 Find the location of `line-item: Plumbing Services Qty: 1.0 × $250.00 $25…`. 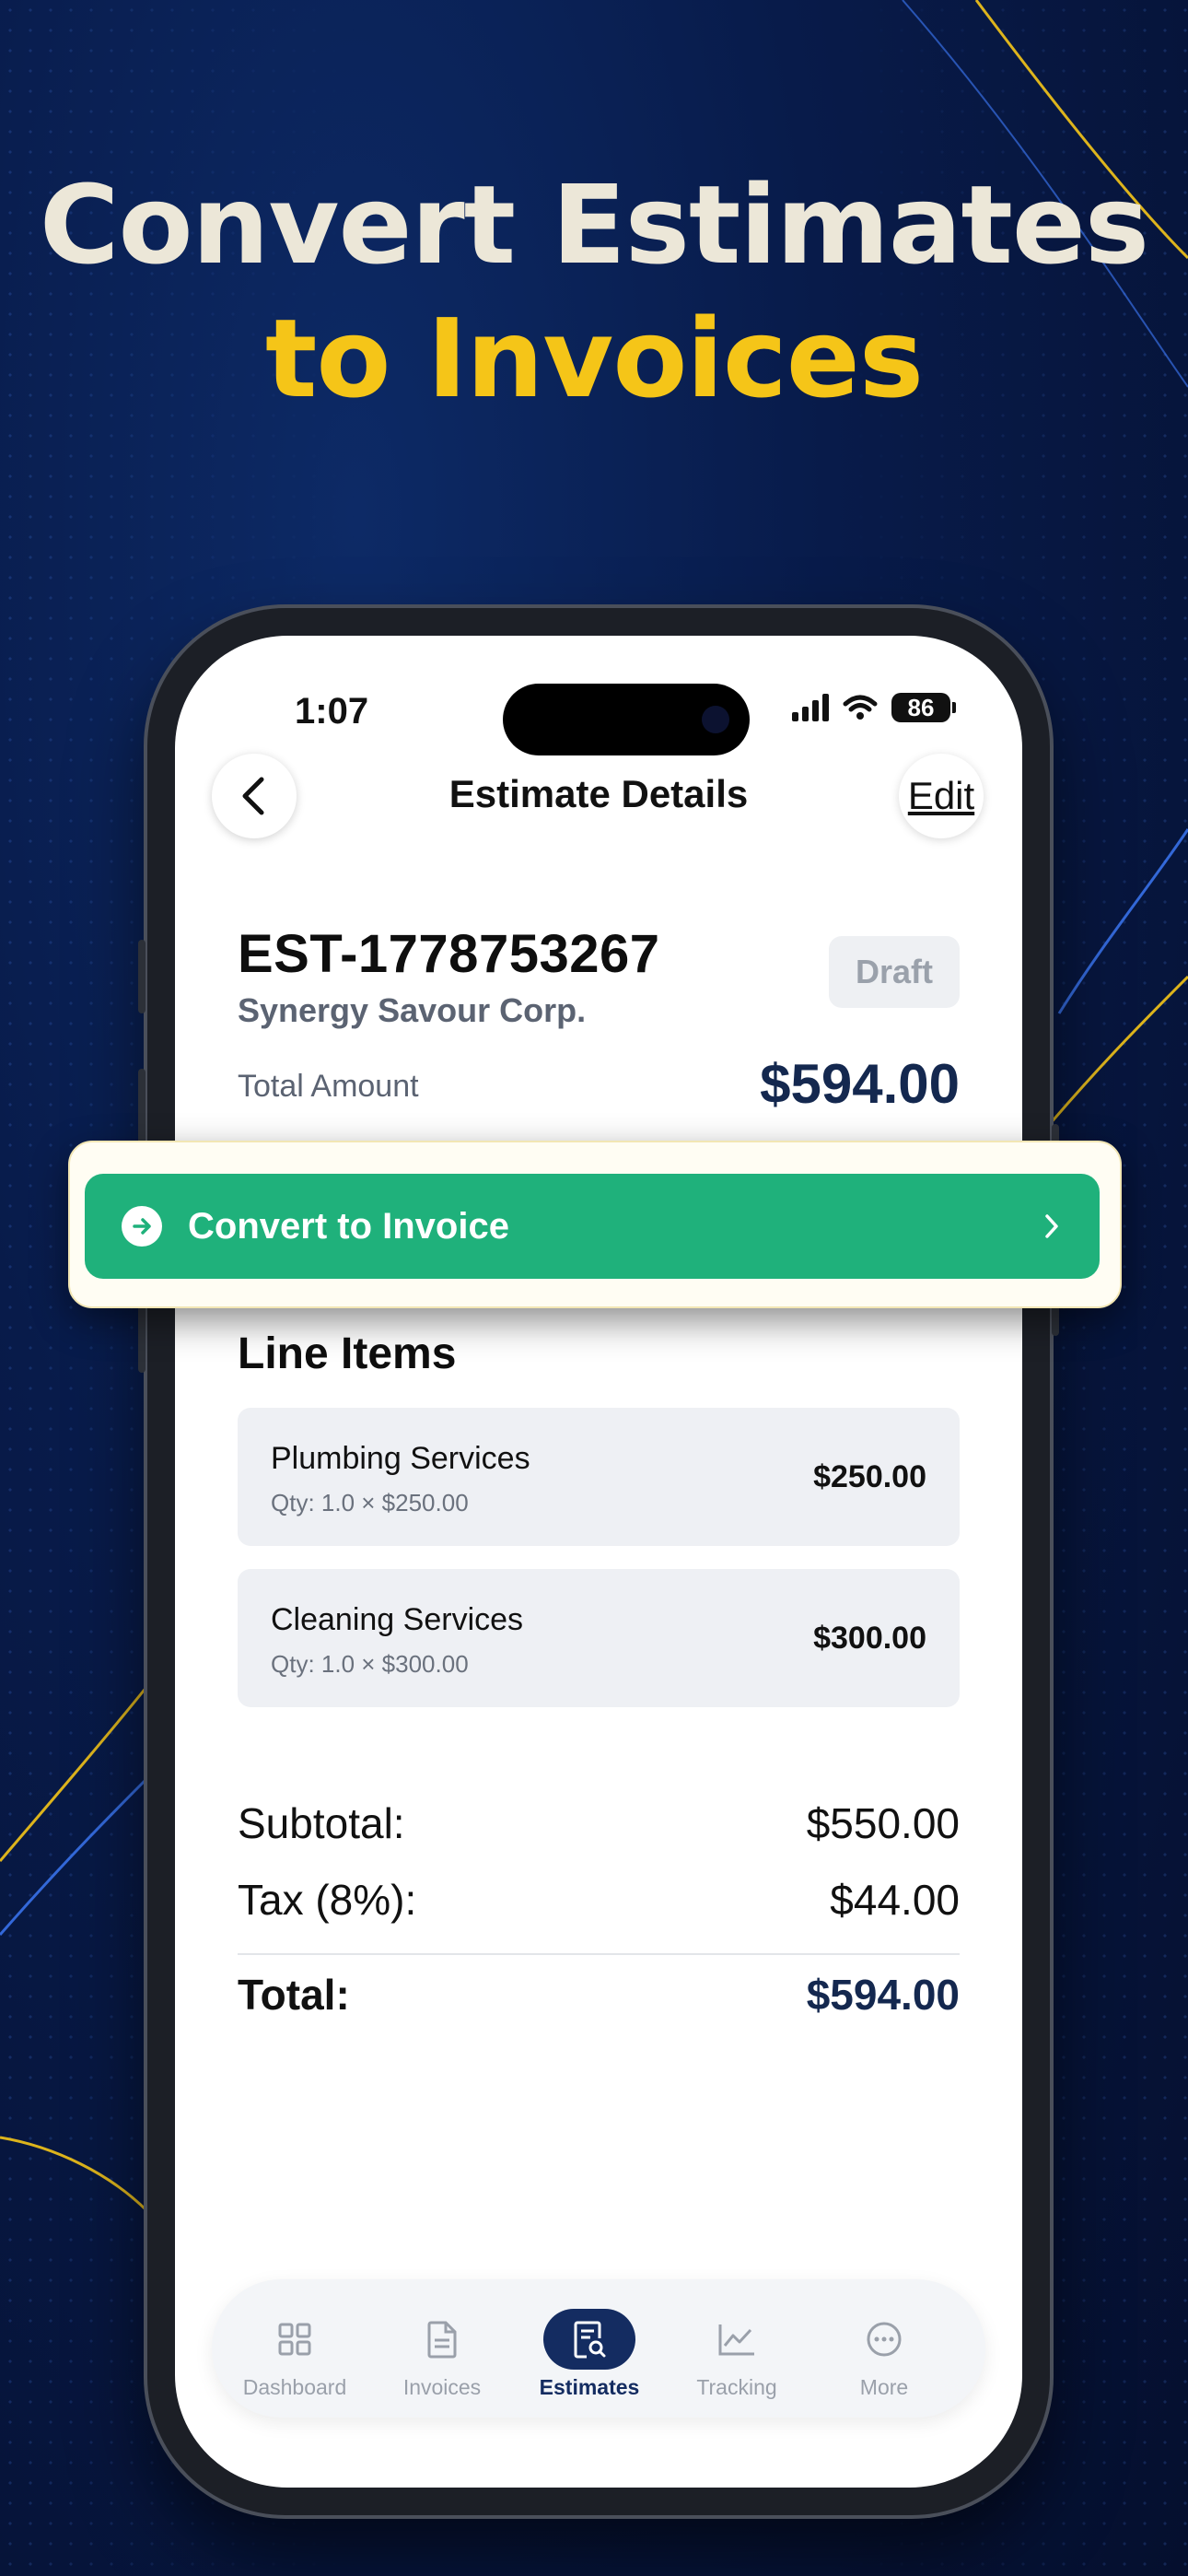

line-item: Plumbing Services Qty: 1.0 × $250.00 $25… is located at coordinates (599, 1477).